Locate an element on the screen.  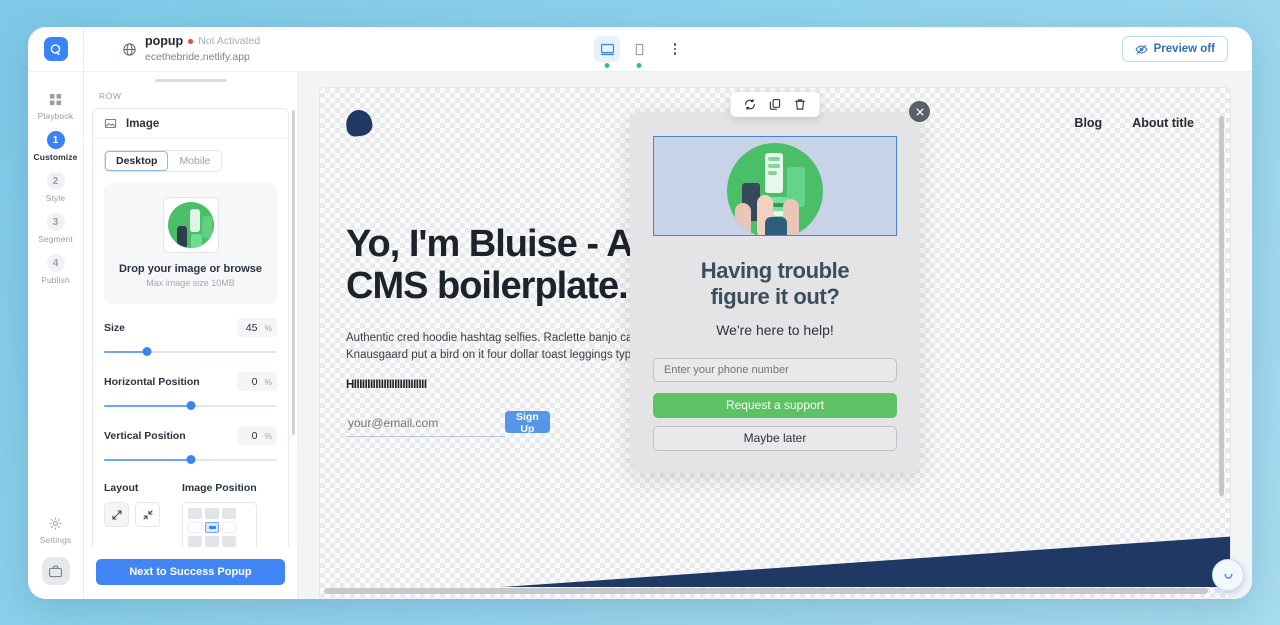
phones-in-hands-illustration-icon is located at coordinates (775, 188).